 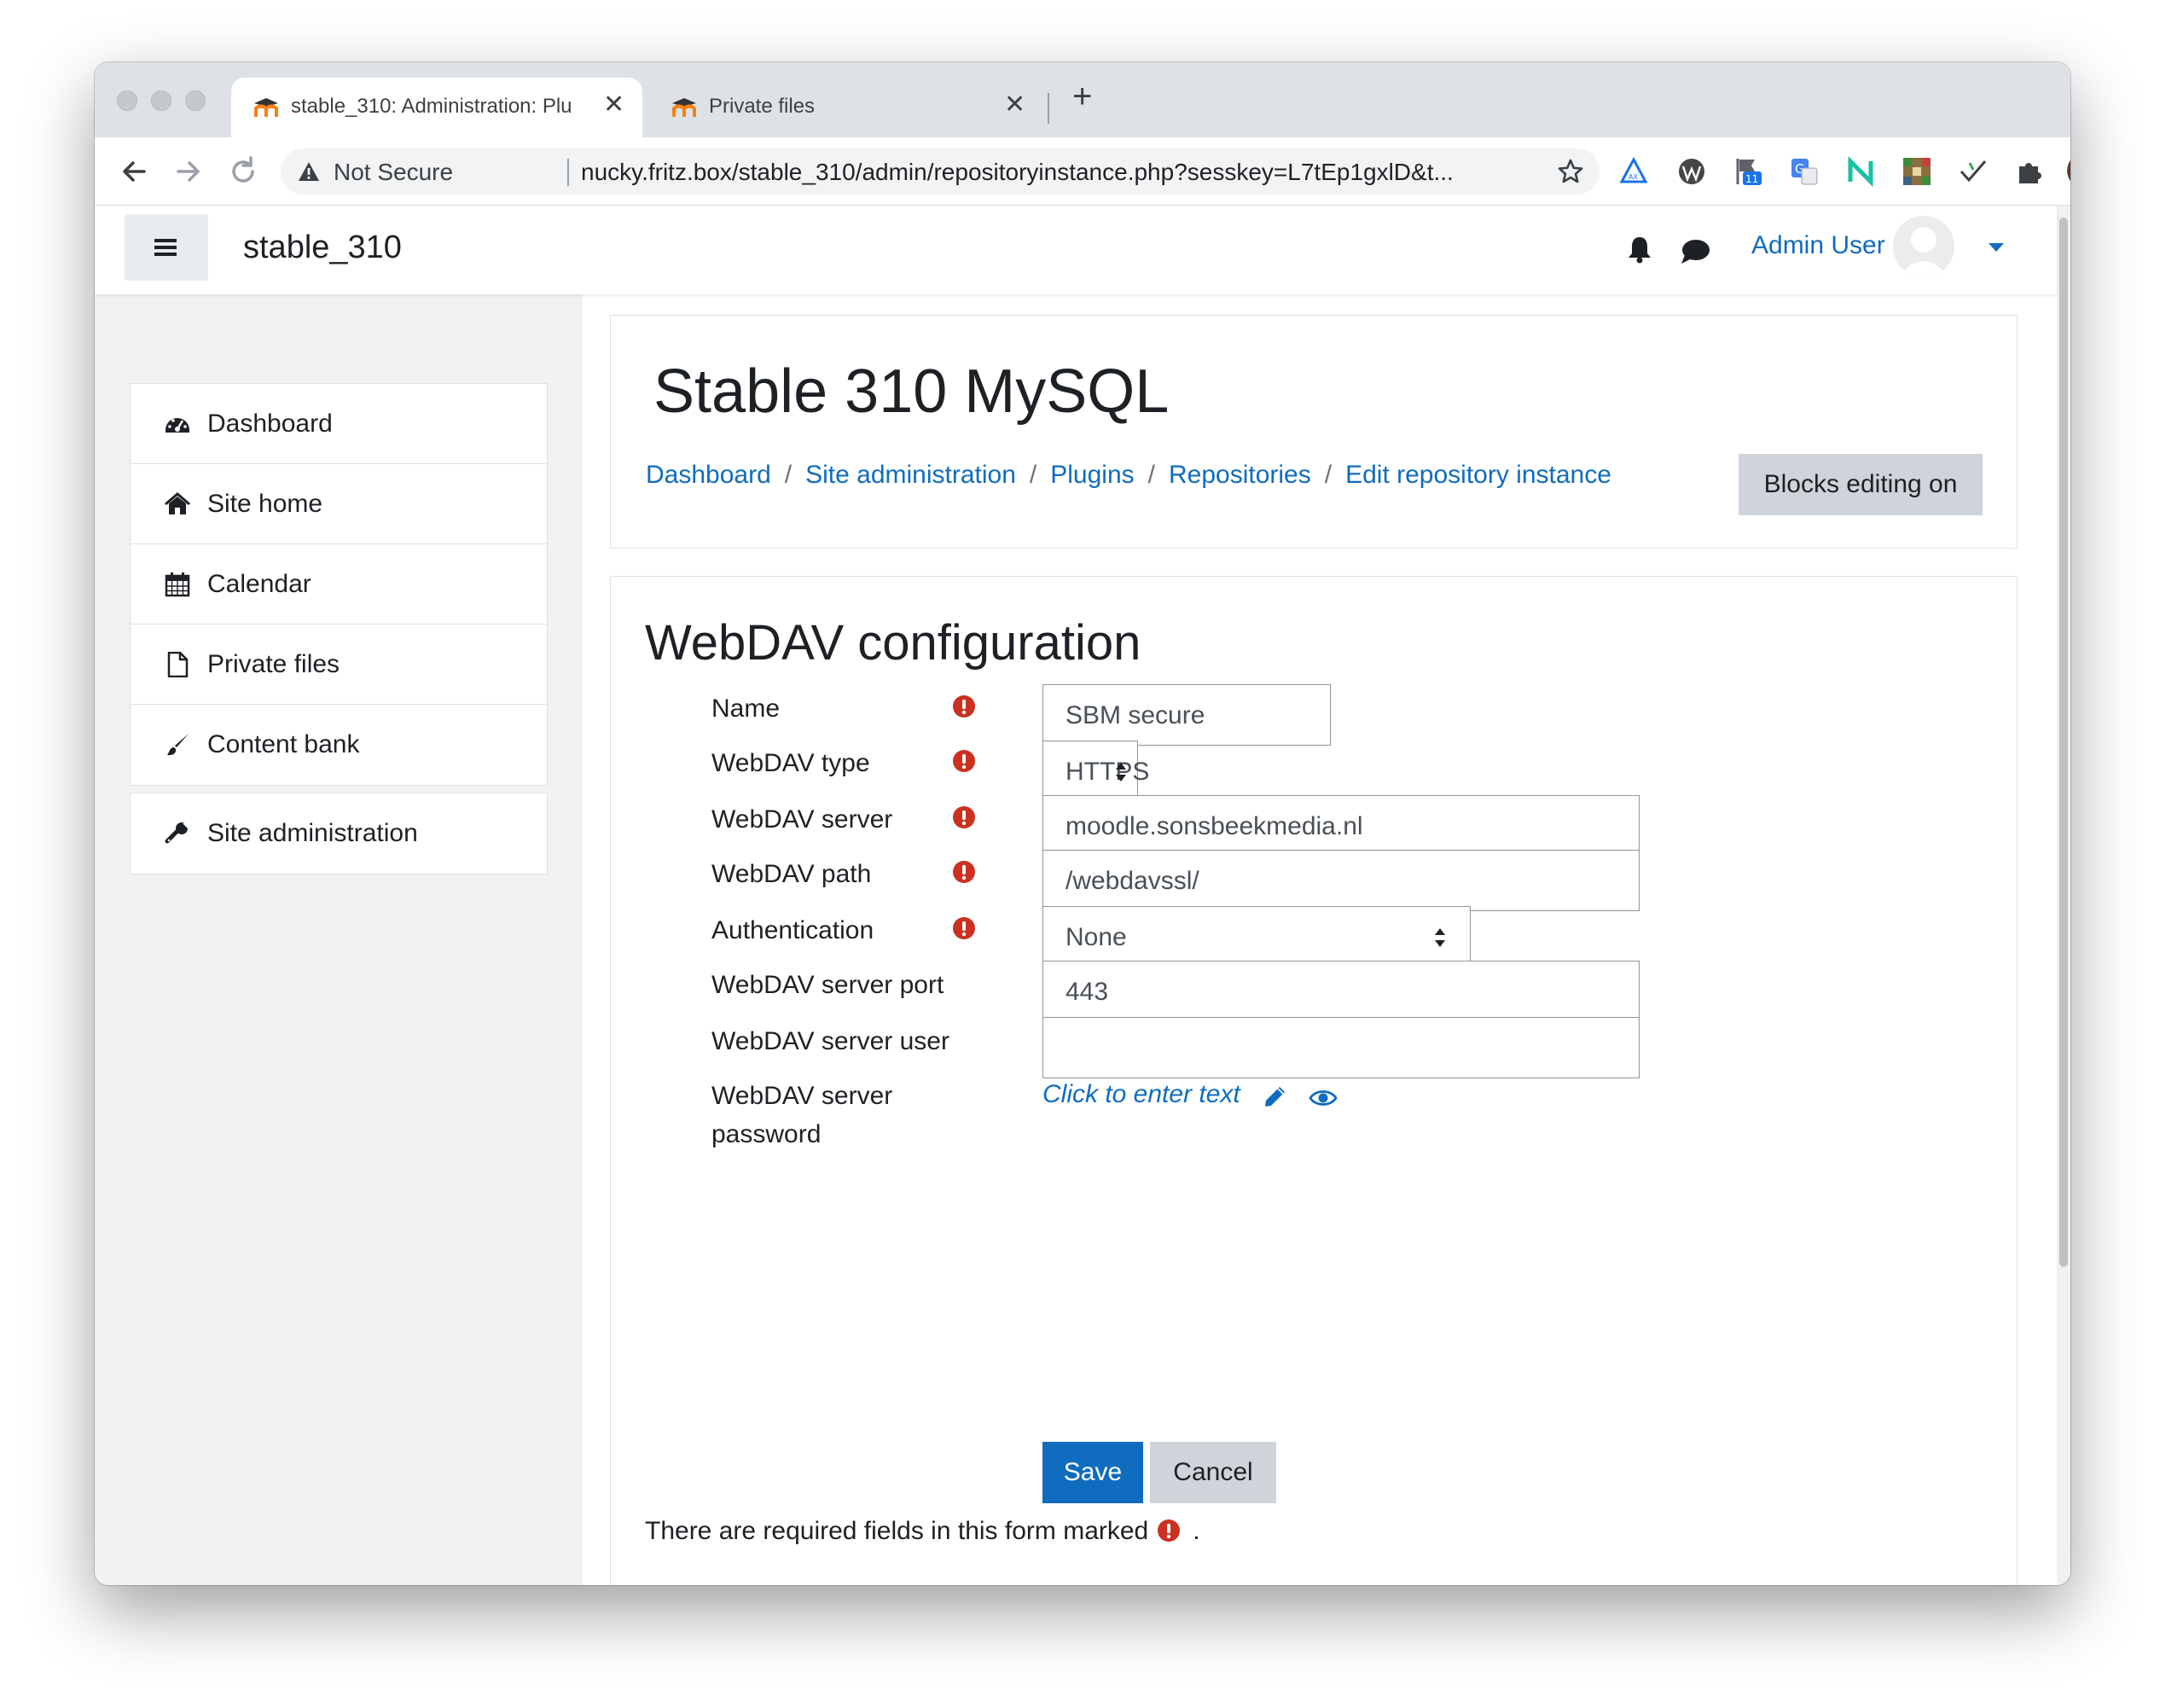 I want to click on chat-bubble-icon, so click(x=1695, y=252).